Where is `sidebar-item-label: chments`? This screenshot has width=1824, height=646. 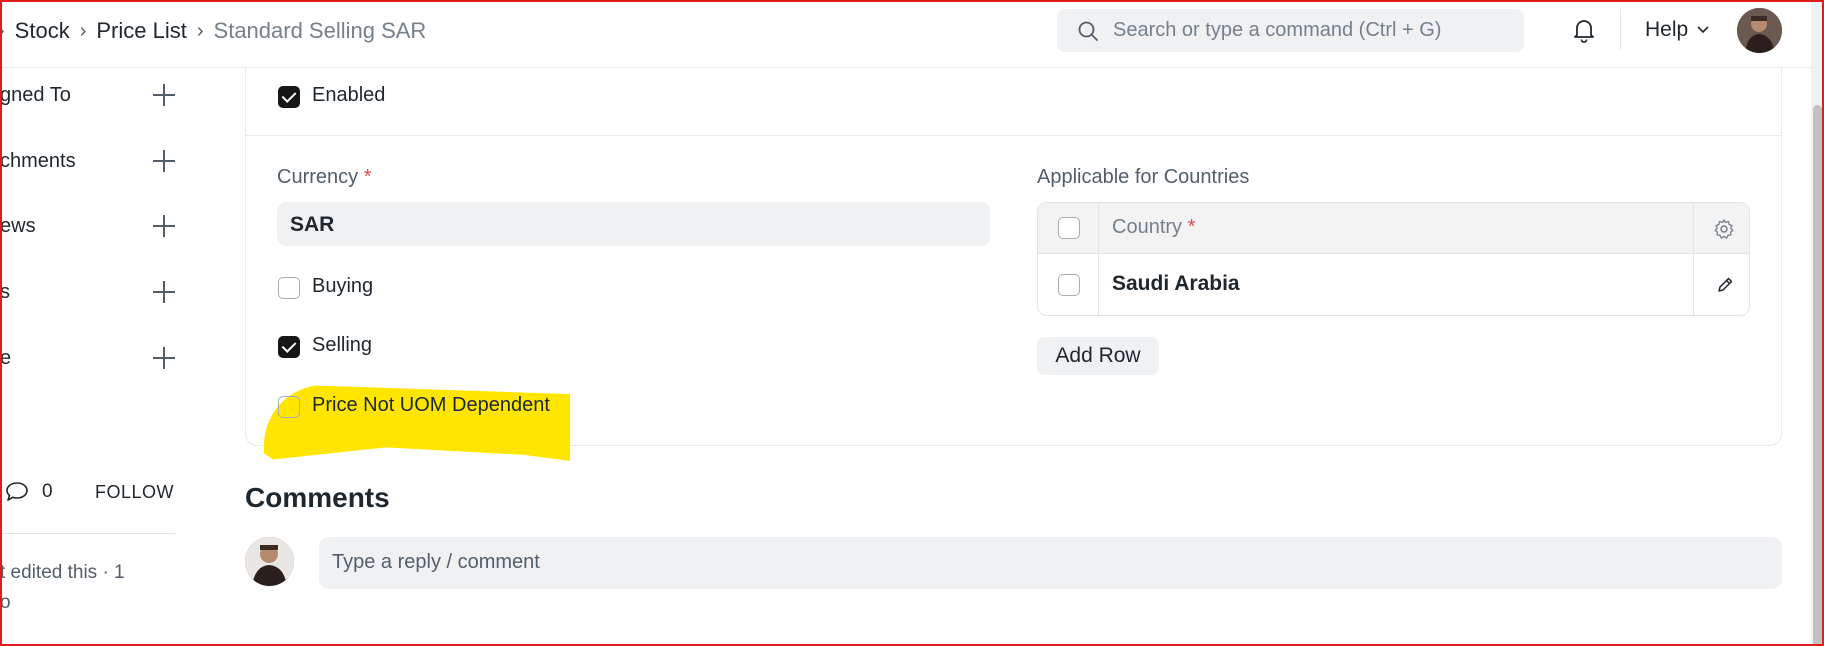
sidebar-item-label: chments is located at coordinates (38, 160).